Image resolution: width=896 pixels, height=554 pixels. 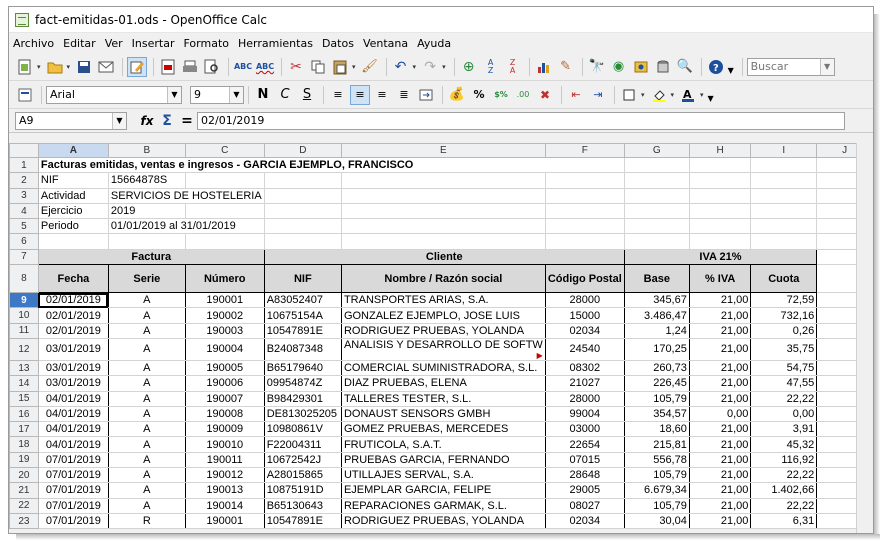 I want to click on menu-herramientas: Herramientas, so click(x=275, y=43).